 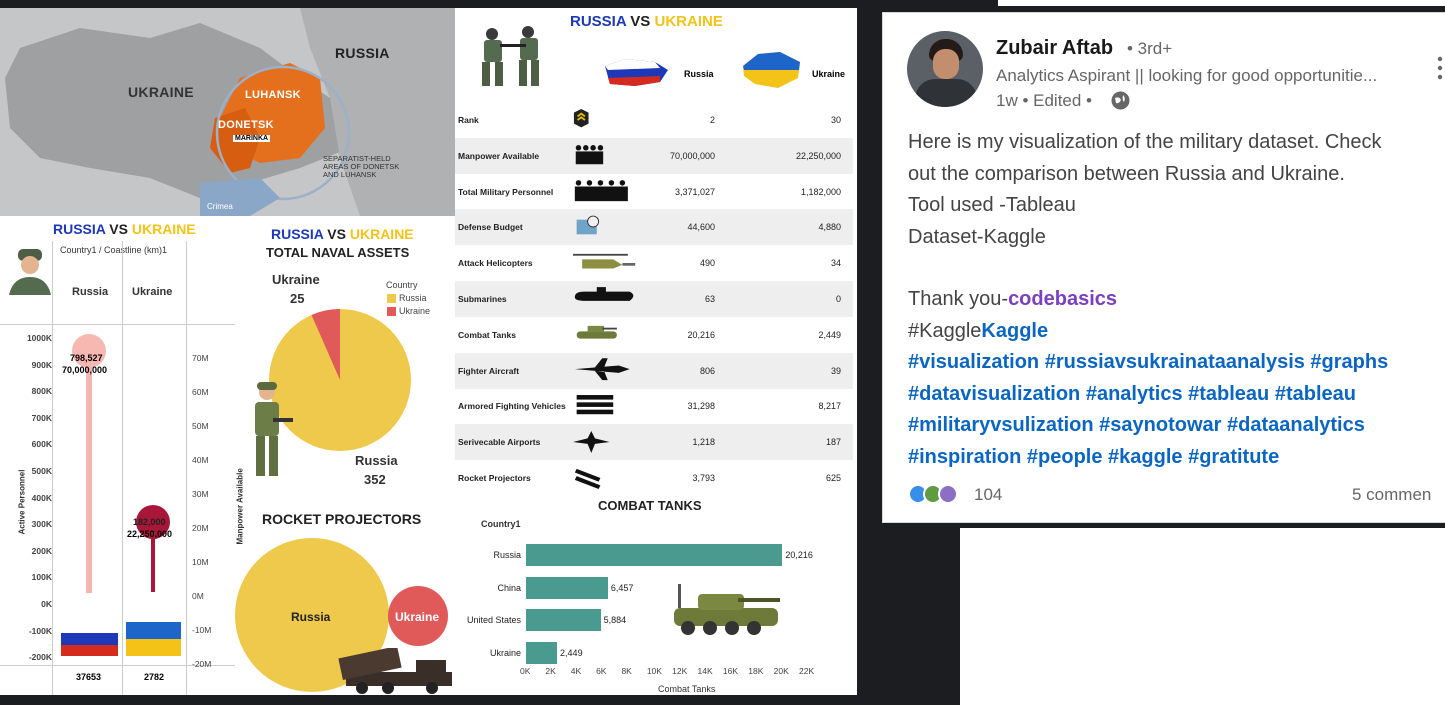 What do you see at coordinates (977, 236) in the screenshot?
I see `post-line-4: Dataset-Kaggle` at bounding box center [977, 236].